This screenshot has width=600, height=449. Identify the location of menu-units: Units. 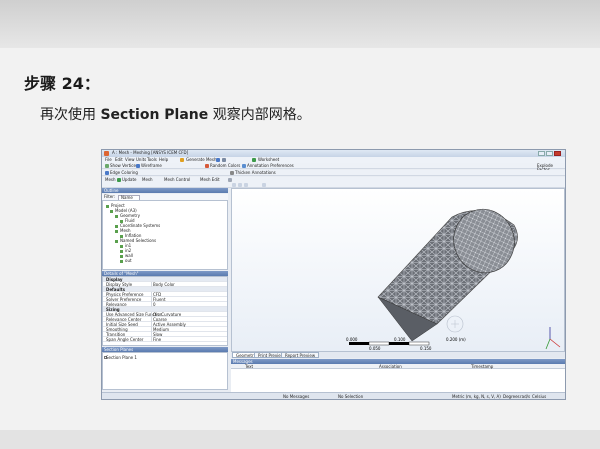
(141, 160).